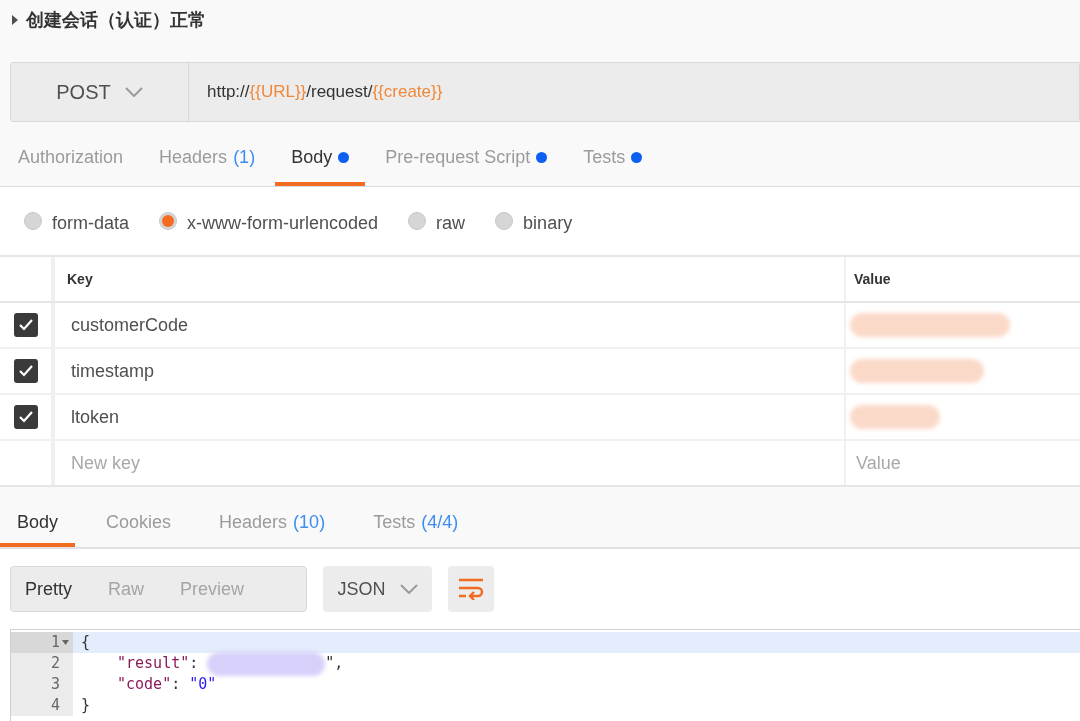 The image size is (1080, 721). What do you see at coordinates (55, 685) in the screenshot?
I see `line-number: 3` at bounding box center [55, 685].